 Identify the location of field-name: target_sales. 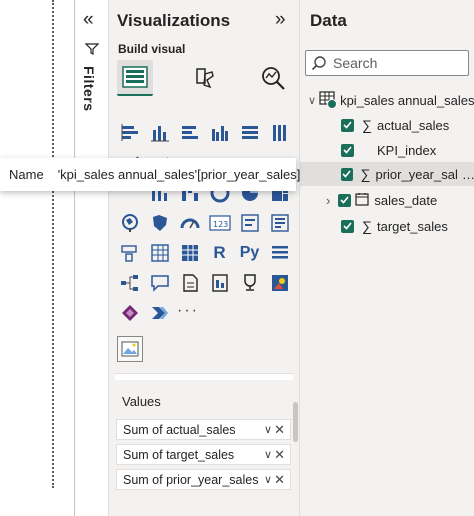
(412, 226).